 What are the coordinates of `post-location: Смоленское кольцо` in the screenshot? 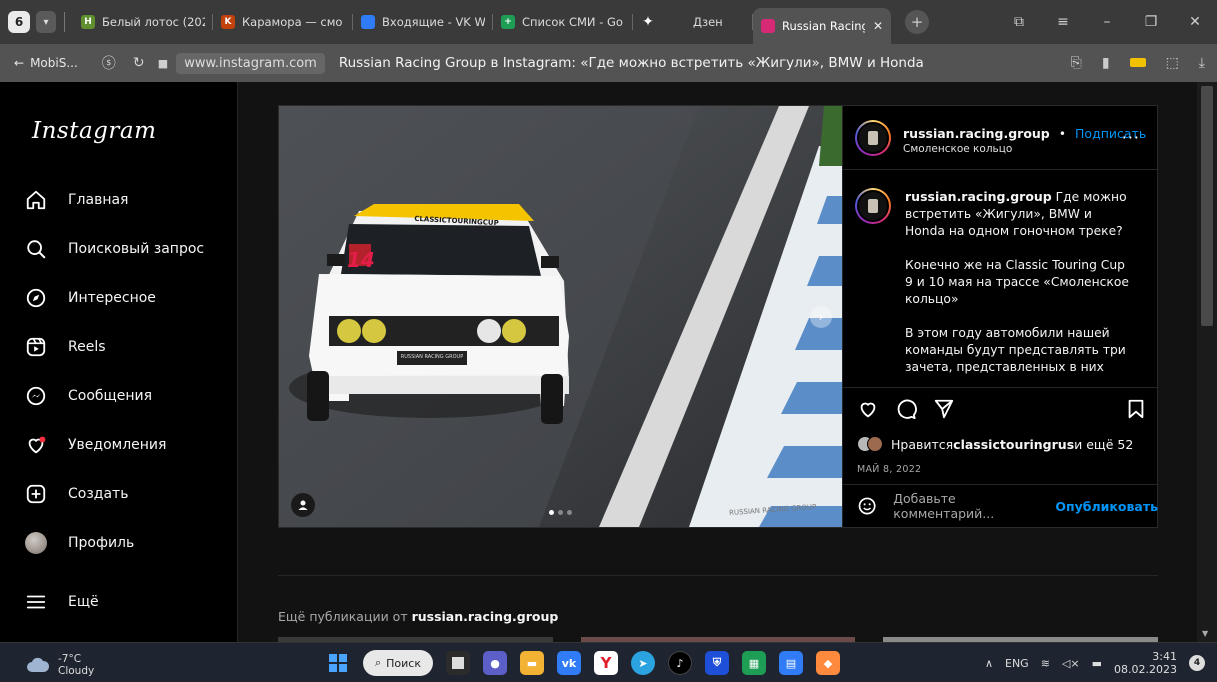 It's located at (957, 149).